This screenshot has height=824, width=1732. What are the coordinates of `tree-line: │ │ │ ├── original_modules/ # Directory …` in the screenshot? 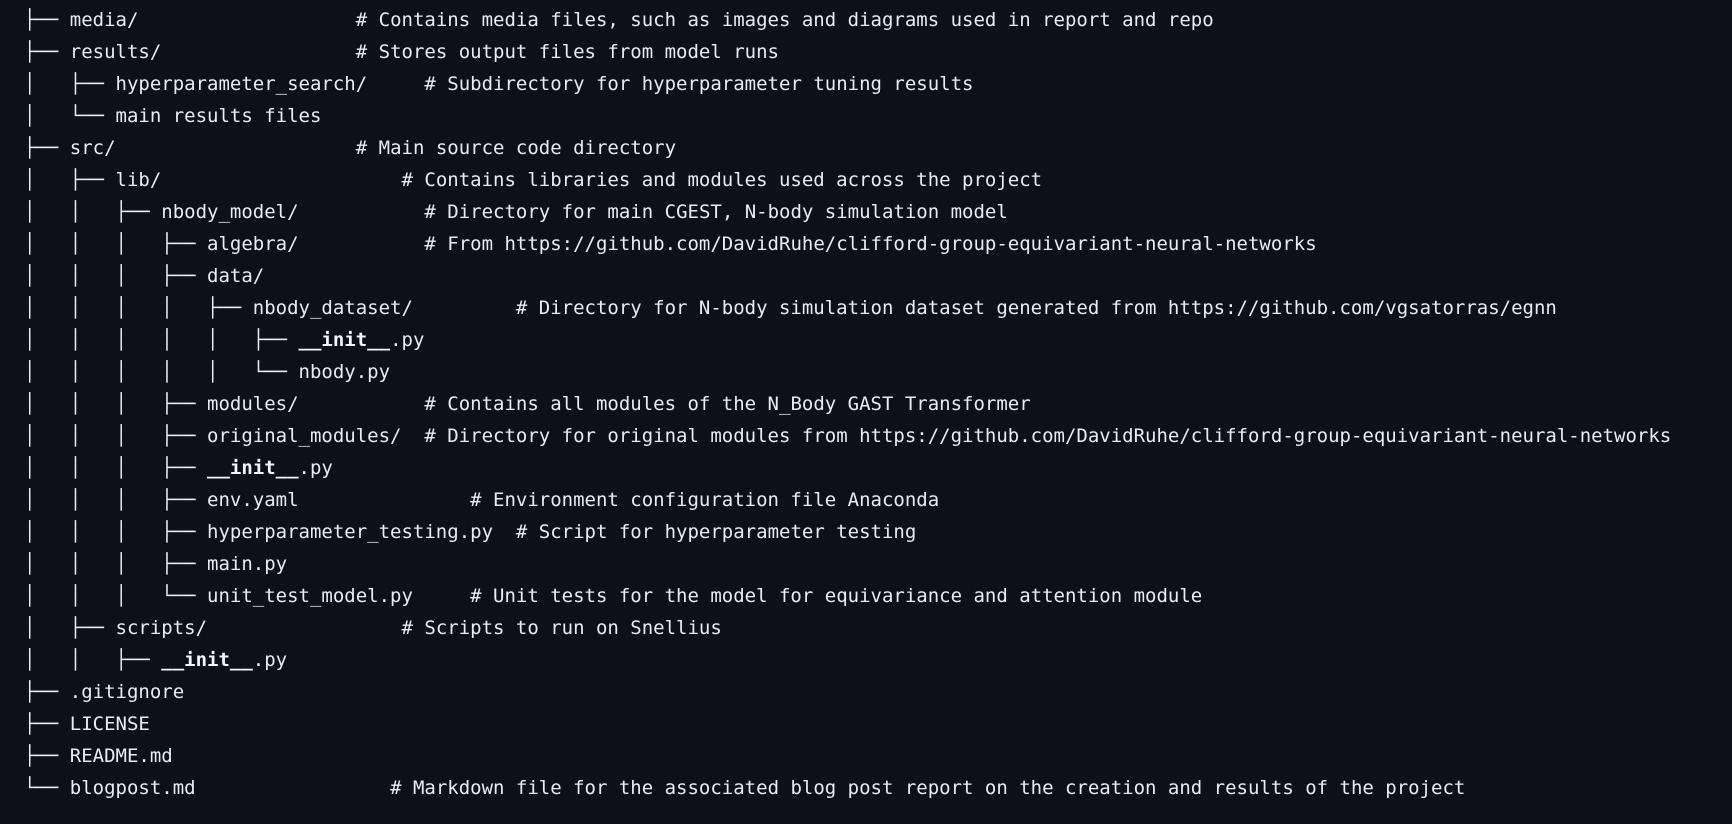 It's located at (848, 436).